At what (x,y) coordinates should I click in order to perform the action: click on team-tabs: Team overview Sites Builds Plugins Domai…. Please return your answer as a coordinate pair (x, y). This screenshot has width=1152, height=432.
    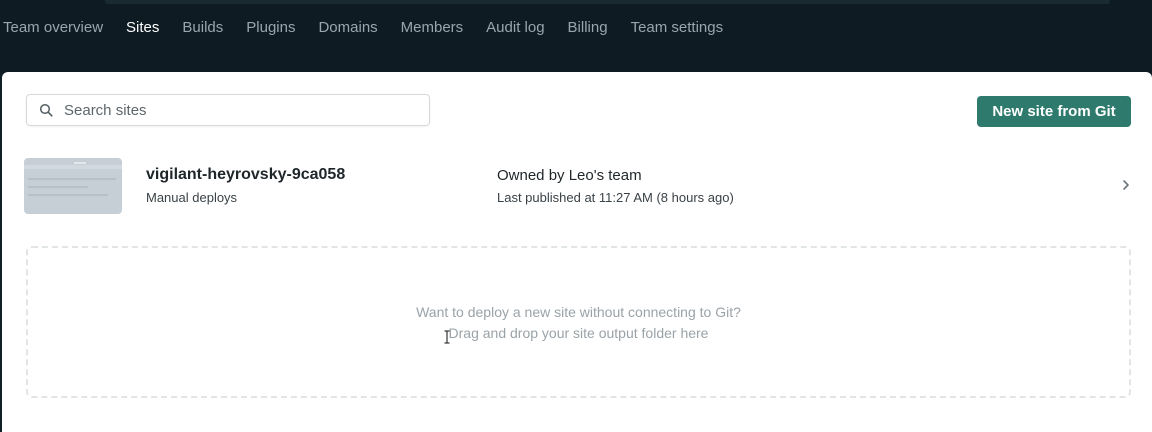
    Looking at the image, I should click on (368, 28).